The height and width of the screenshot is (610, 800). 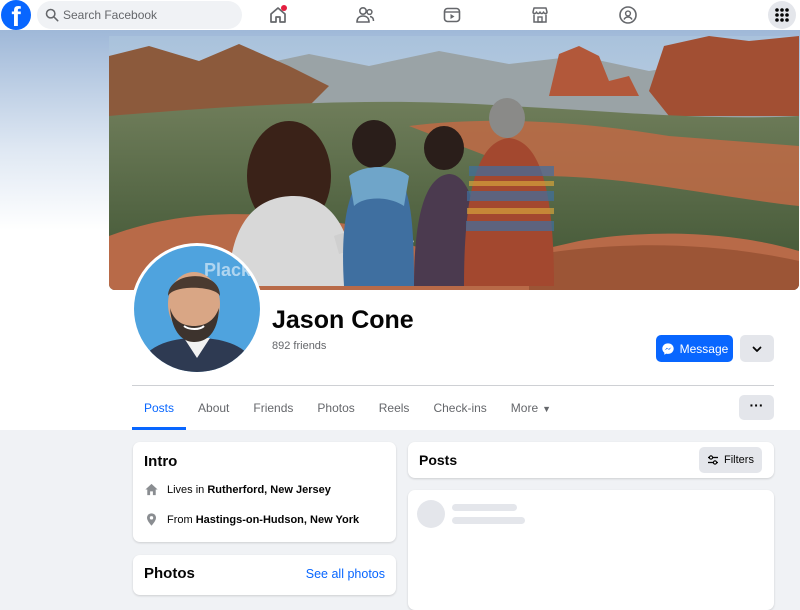 I want to click on caret-down-icon: ▼, so click(x=547, y=409).